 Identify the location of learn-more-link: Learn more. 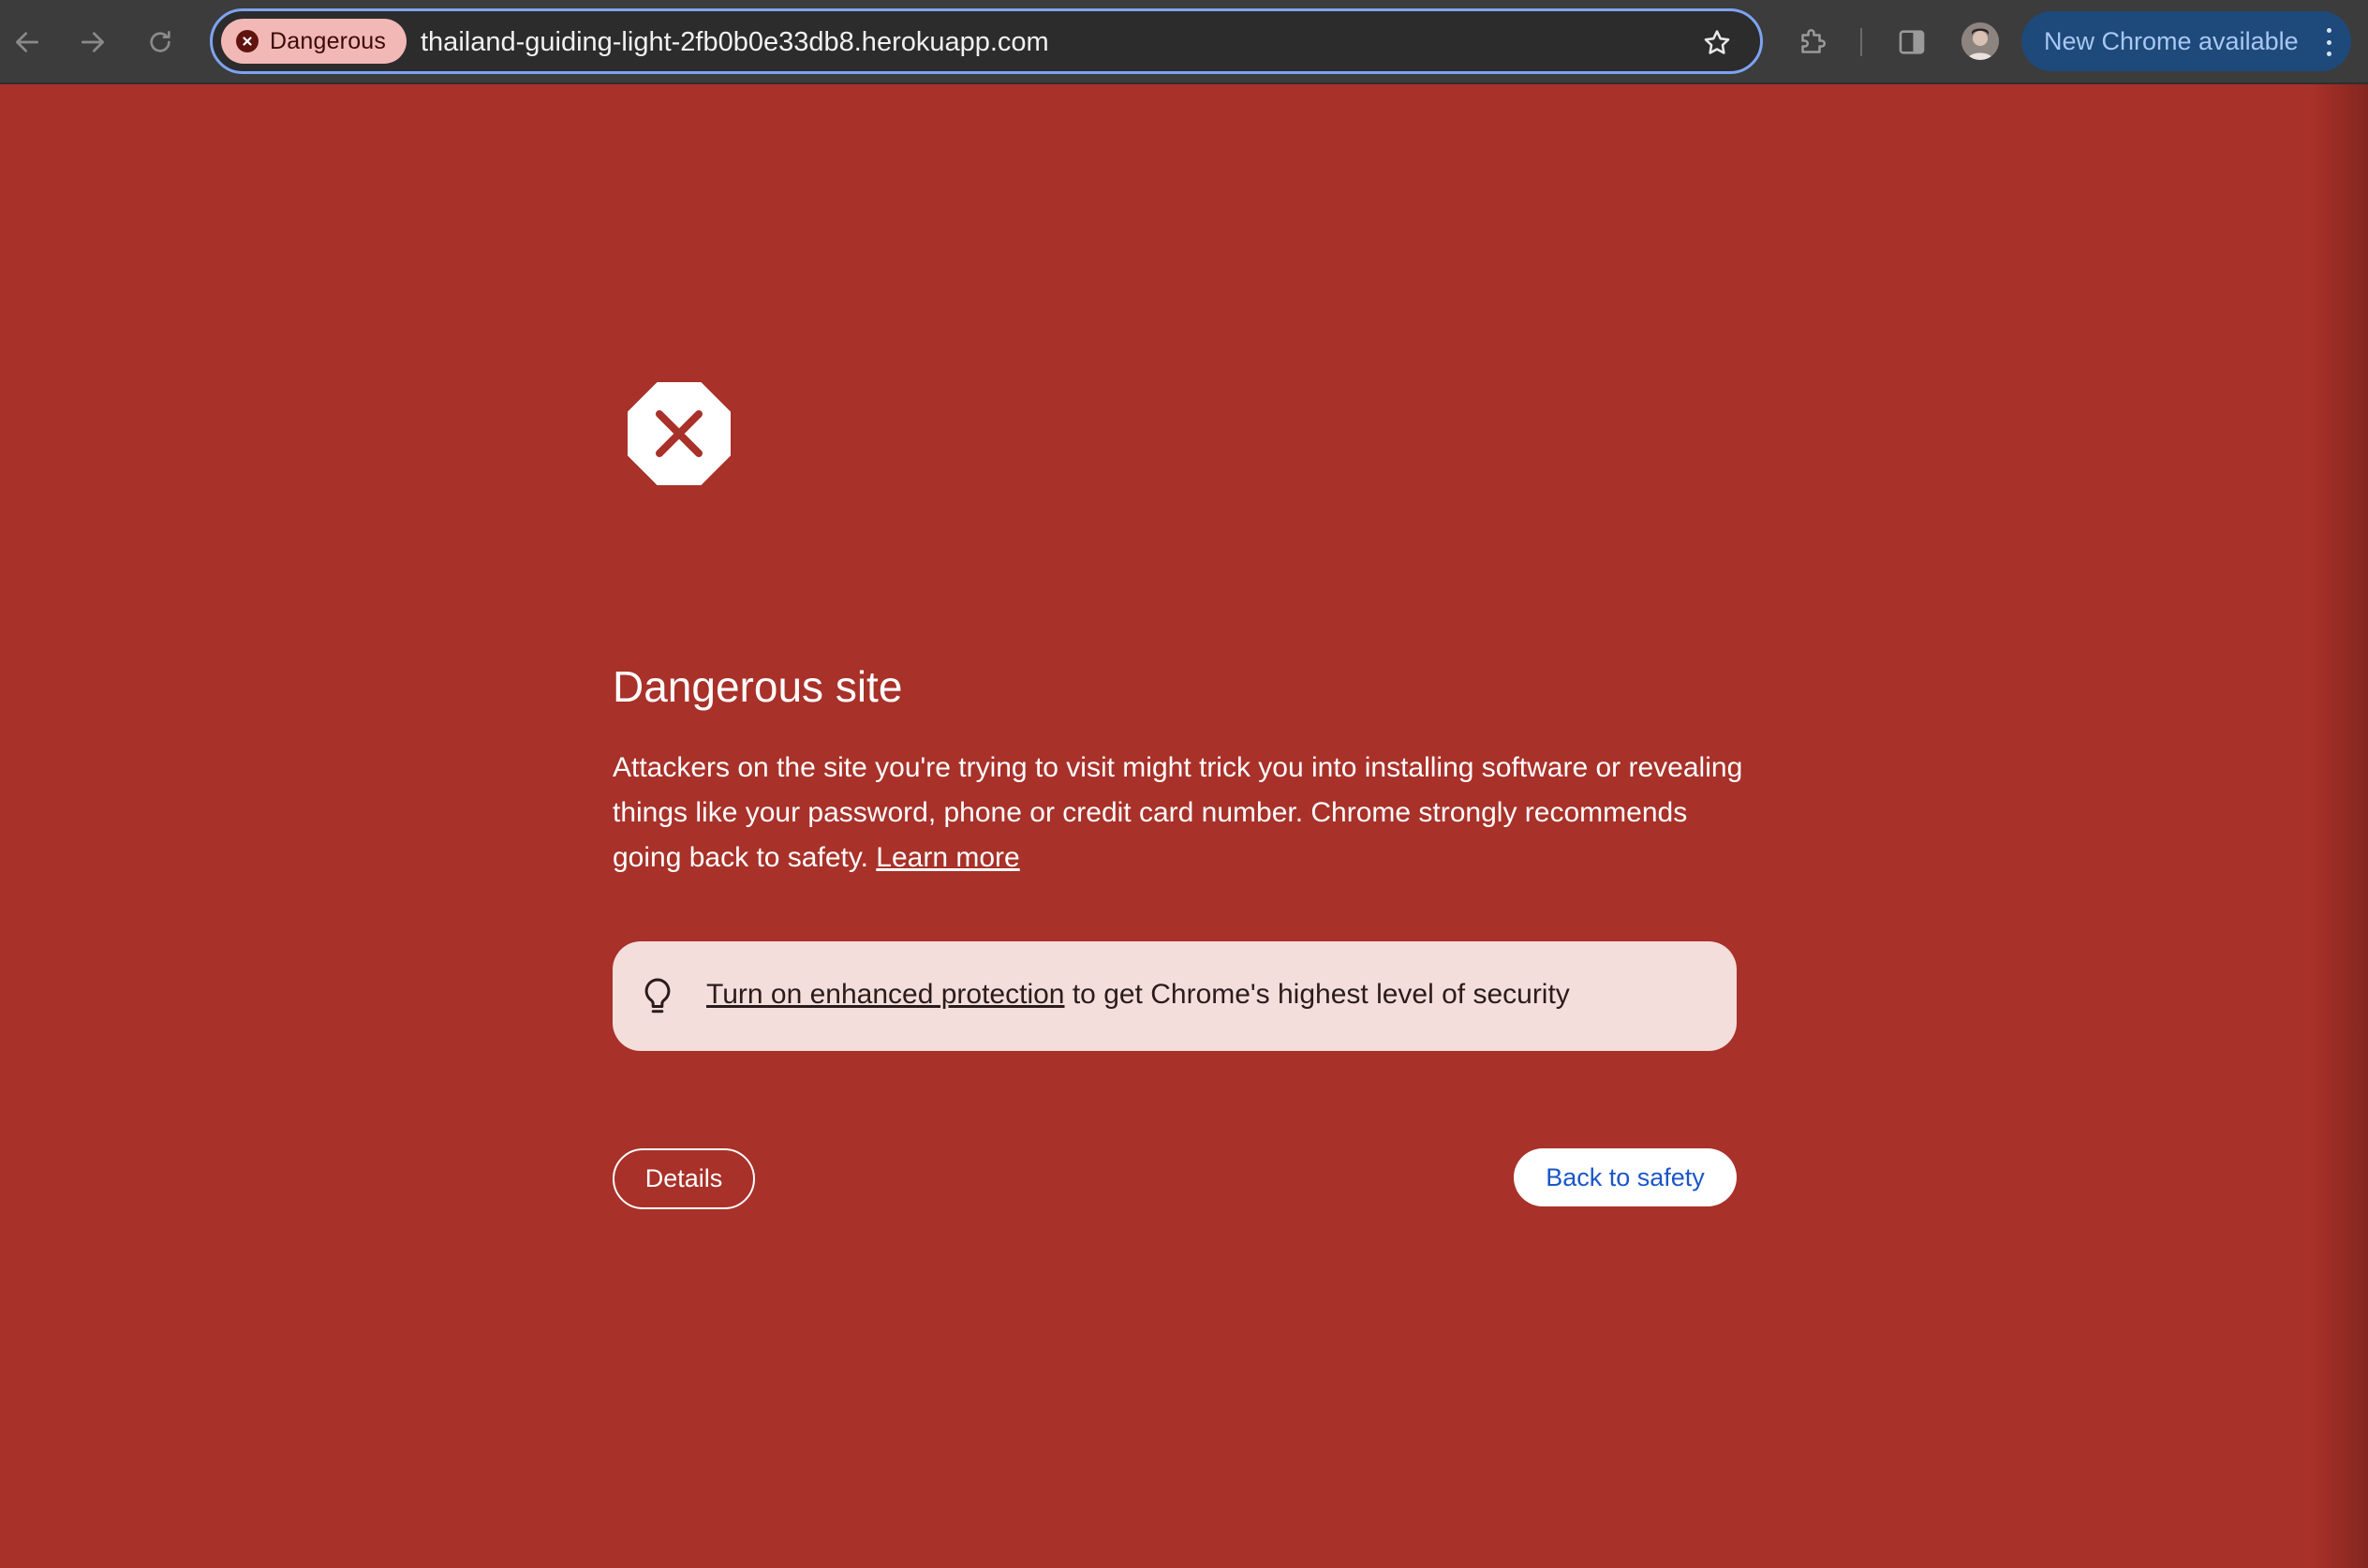
(947, 857).